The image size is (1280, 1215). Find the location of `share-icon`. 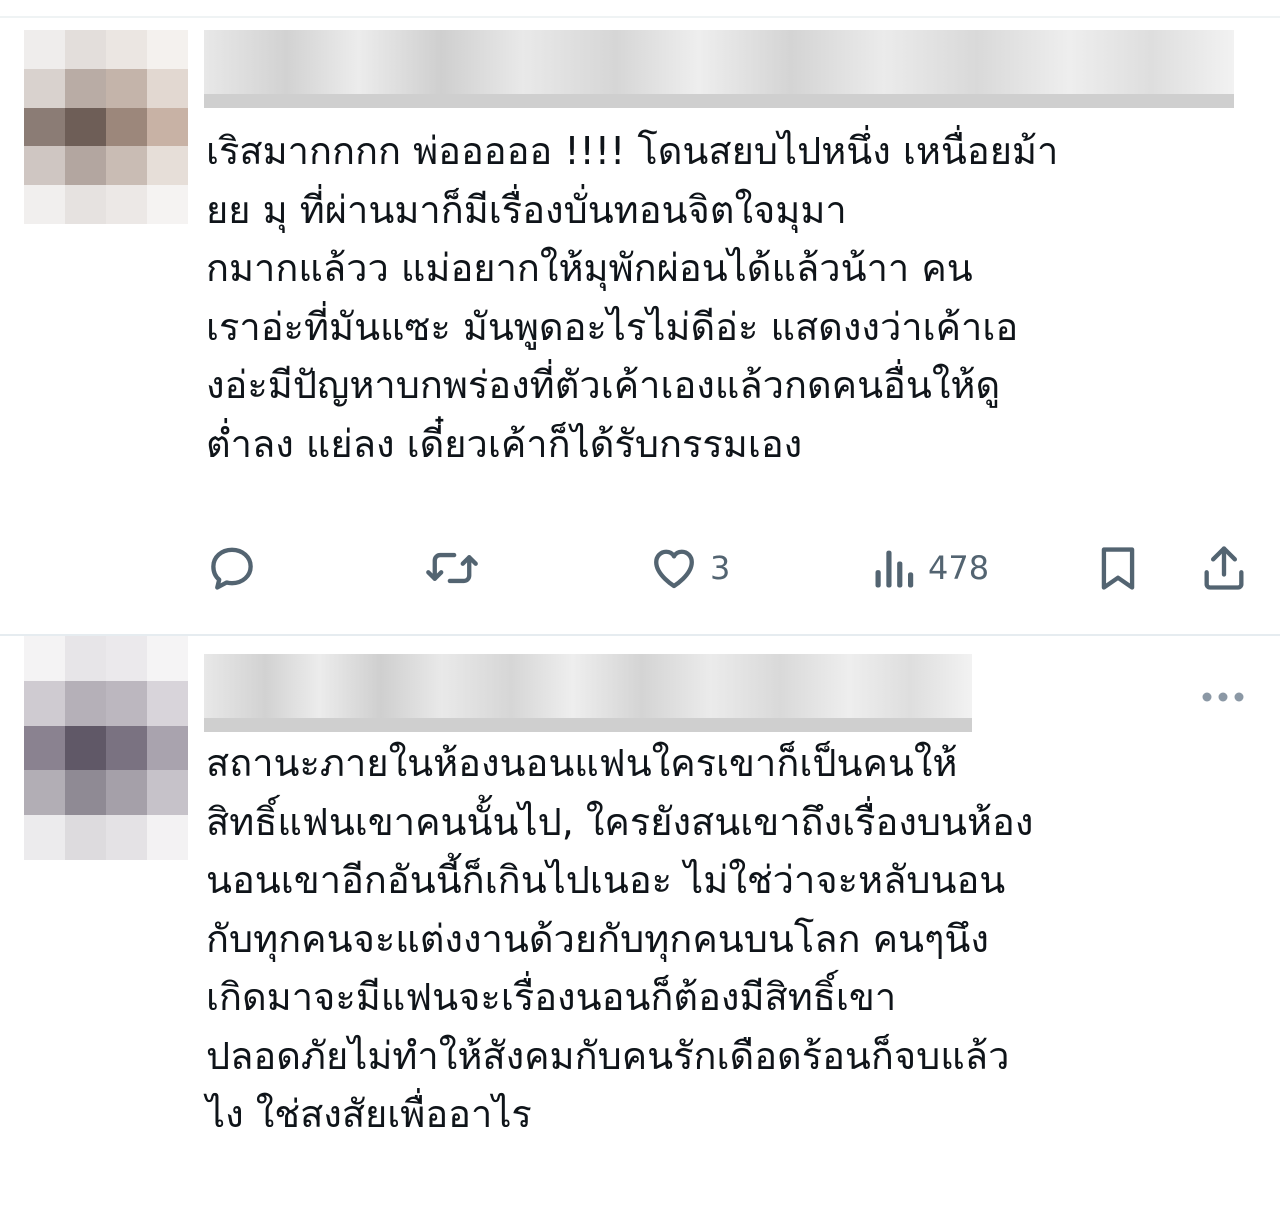

share-icon is located at coordinates (1224, 568).